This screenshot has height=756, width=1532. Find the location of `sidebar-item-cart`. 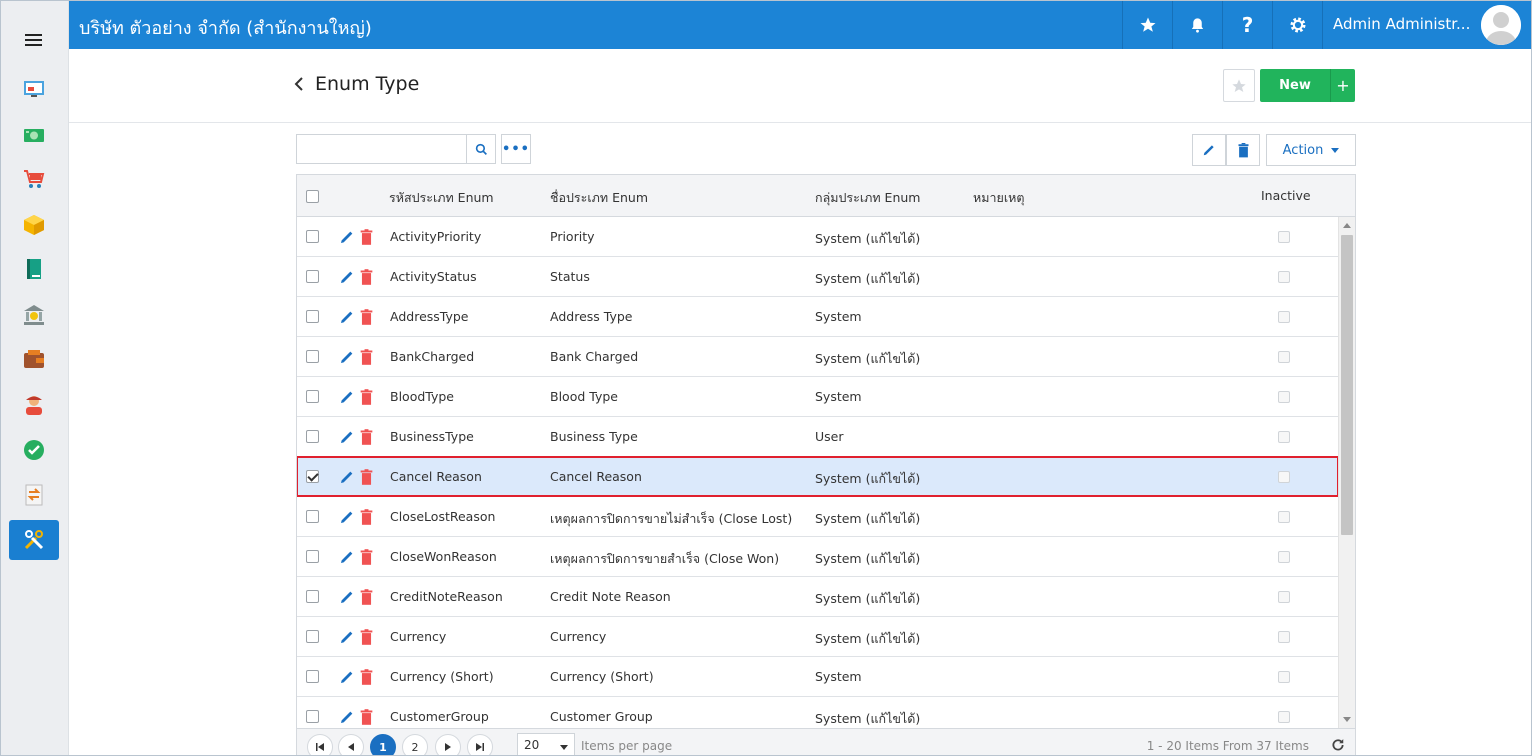

sidebar-item-cart is located at coordinates (34, 179).